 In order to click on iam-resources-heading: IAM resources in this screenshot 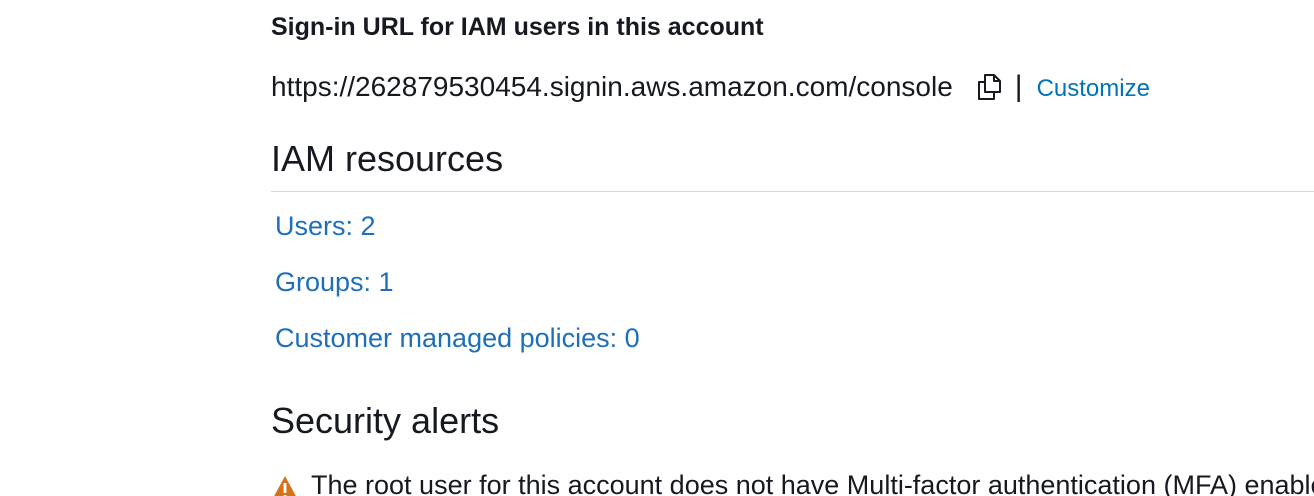, I will do `click(387, 158)`.